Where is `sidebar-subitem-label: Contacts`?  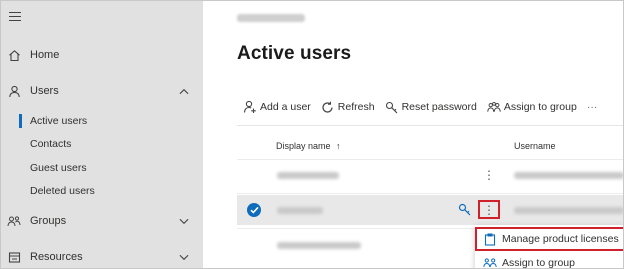 sidebar-subitem-label: Contacts is located at coordinates (51, 144).